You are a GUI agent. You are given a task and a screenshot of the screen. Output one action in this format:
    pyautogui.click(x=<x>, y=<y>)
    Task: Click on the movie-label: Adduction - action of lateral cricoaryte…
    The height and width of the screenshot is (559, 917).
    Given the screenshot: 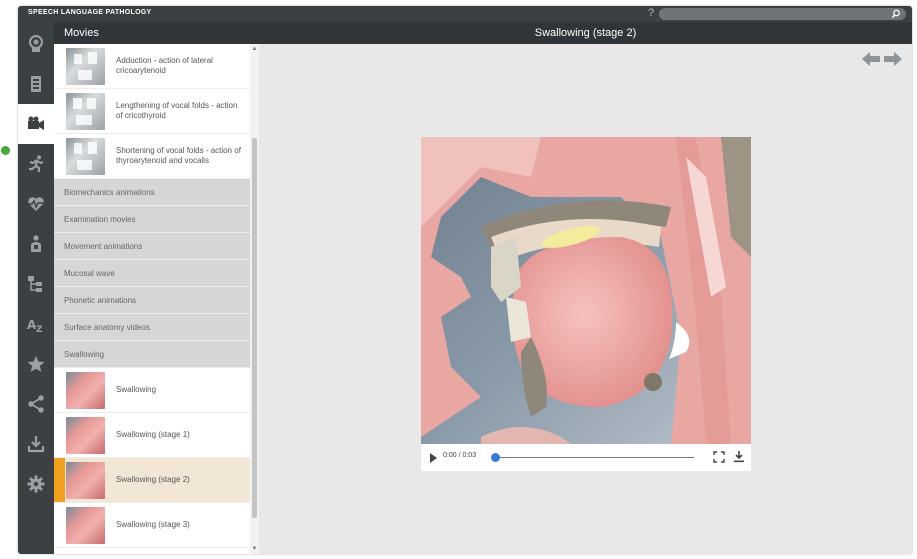 What is the action you would take?
    pyautogui.click(x=164, y=65)
    